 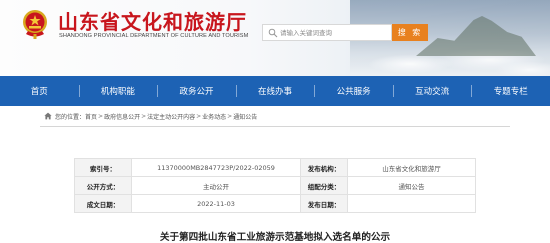 I want to click on breadcrumb-item-statutory: 法定主动公开内容, so click(x=171, y=116).